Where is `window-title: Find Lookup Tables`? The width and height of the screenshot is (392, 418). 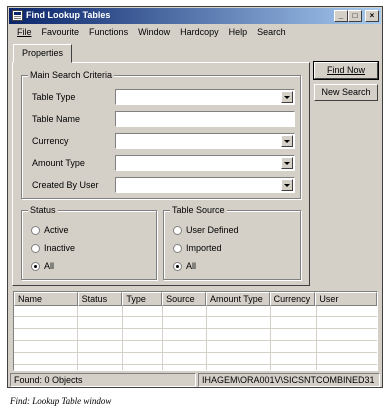 window-title: Find Lookup Tables is located at coordinates (68, 15).